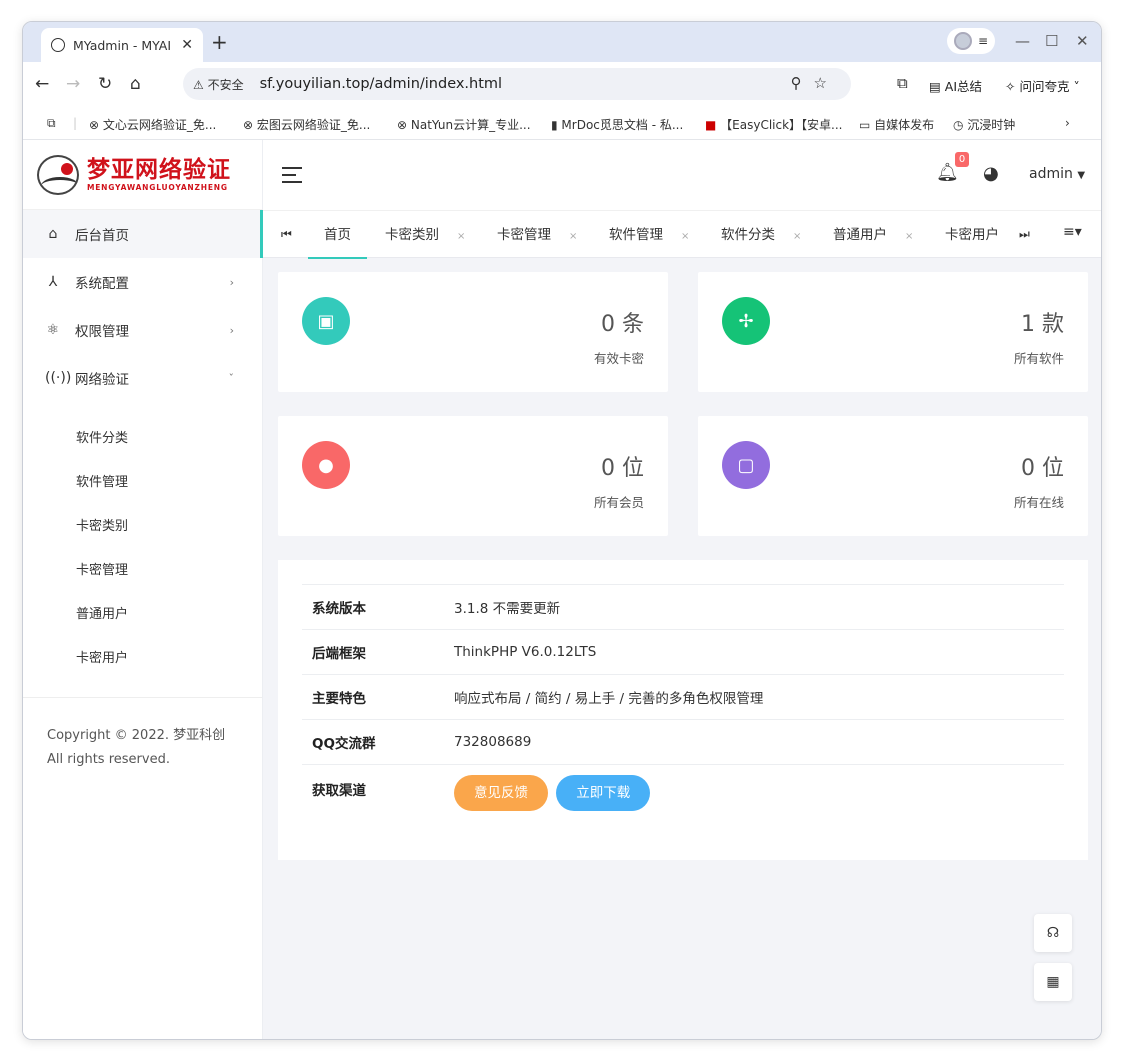 The height and width of the screenshot is (1062, 1124). Describe the element at coordinates (893, 476) in the screenshot. I see `stat-card-all-online: ▢ 0 位 所有在线` at that location.